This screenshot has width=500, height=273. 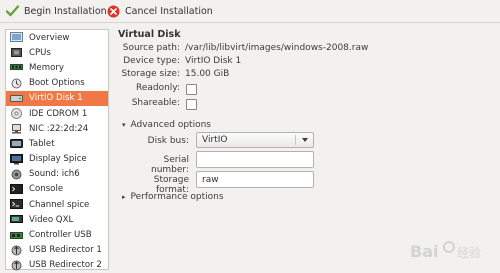 What do you see at coordinates (255, 179) in the screenshot?
I see `storage-format-input` at bounding box center [255, 179].